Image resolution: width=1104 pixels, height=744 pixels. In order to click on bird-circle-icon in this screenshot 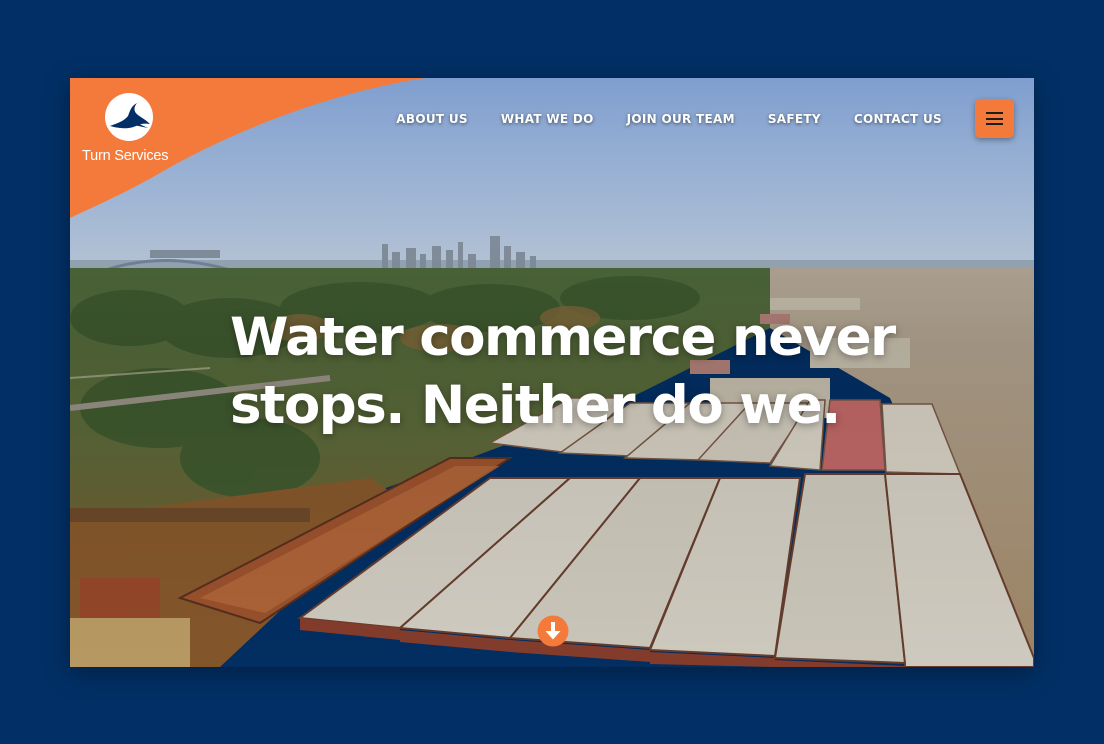, I will do `click(129, 117)`.